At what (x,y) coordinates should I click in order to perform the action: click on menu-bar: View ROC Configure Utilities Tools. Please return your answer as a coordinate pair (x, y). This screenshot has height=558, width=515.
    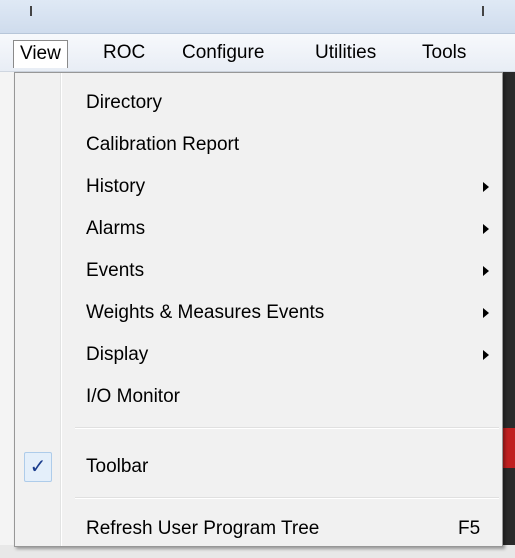
    Looking at the image, I should click on (257, 53).